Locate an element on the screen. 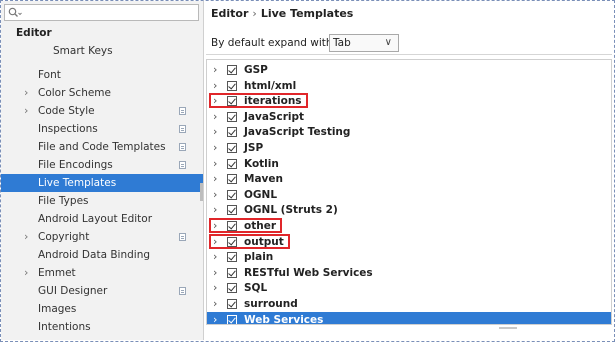 The height and width of the screenshot is (342, 615). template-group-name: surround is located at coordinates (271, 304).